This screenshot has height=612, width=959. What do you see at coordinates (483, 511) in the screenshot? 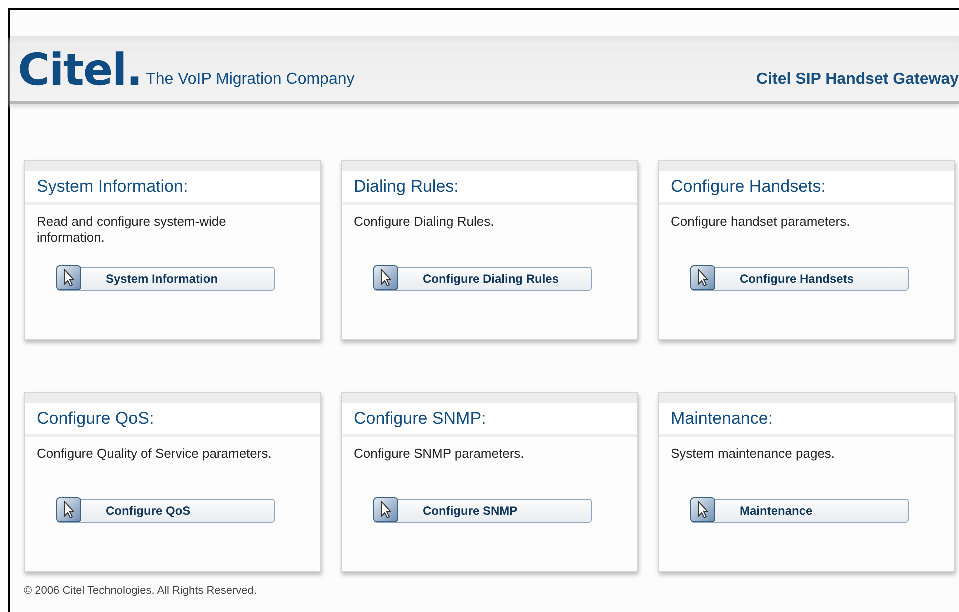
I see `card-button: Configure SNMP` at bounding box center [483, 511].